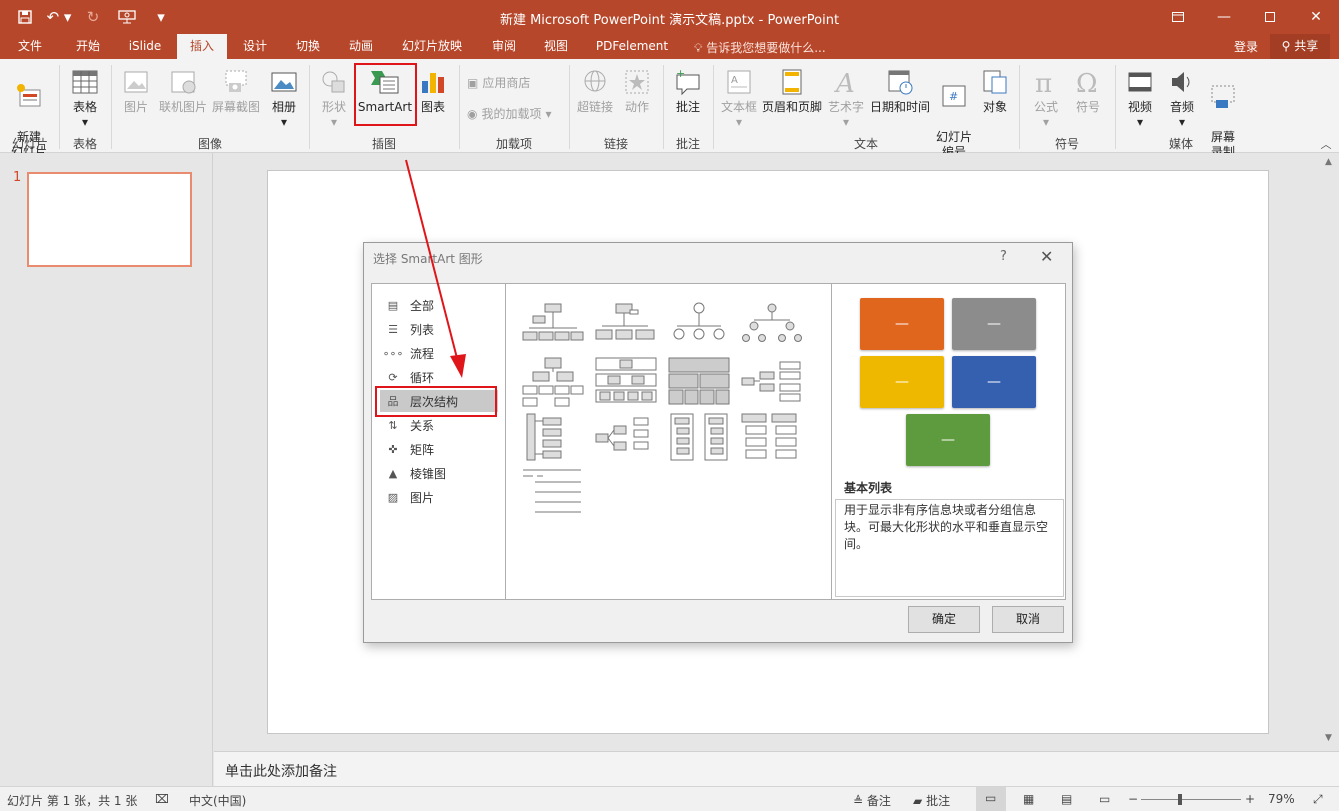 This screenshot has width=1339, height=811. I want to click on tab-file: 文件, so click(30, 46).